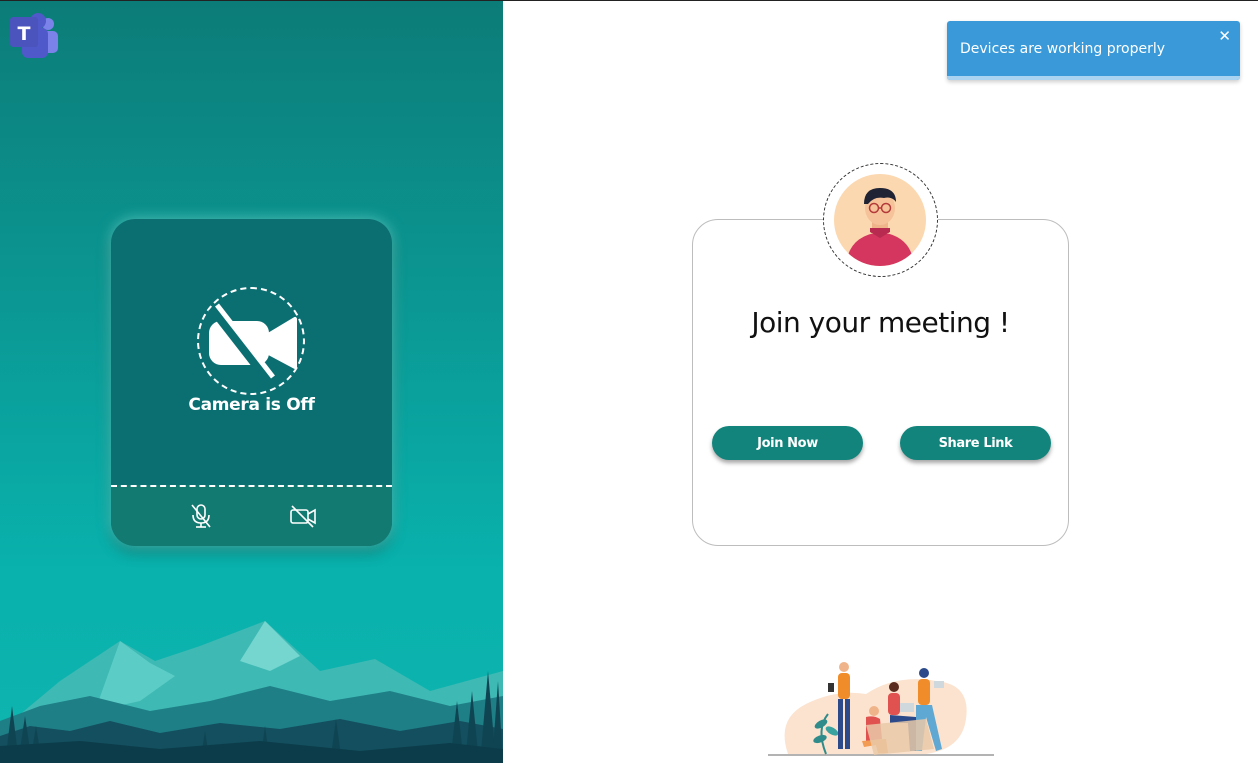 The height and width of the screenshot is (763, 1258). I want to click on camera-status-label: Camera is Off, so click(251, 405).